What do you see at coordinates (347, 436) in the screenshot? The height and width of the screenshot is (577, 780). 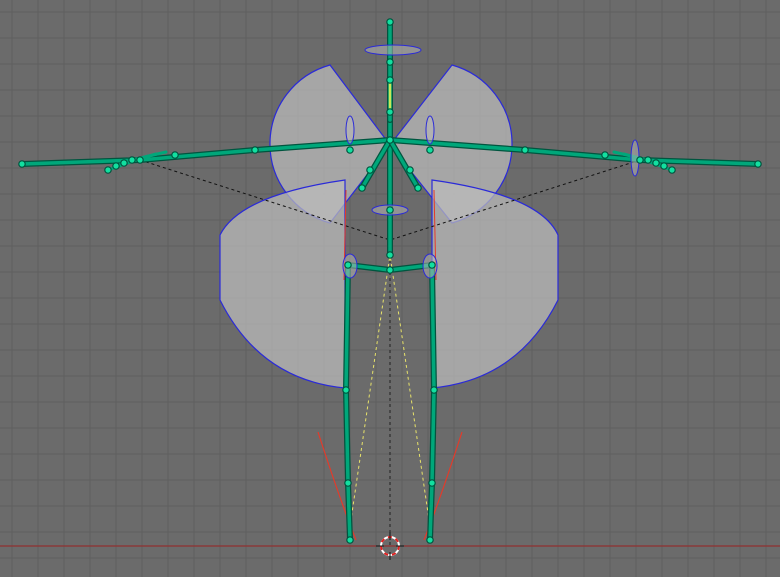 I see `shin-bone-left` at bounding box center [347, 436].